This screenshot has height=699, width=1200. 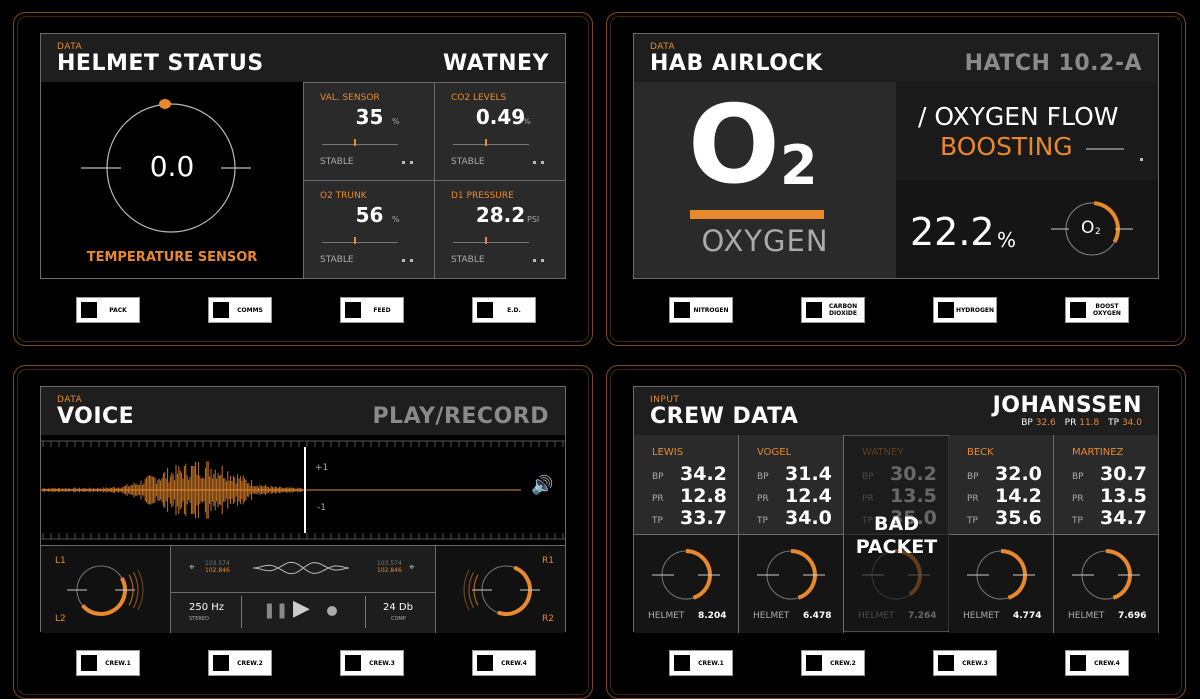 I want to click on sensor-unit: %, so click(x=396, y=121).